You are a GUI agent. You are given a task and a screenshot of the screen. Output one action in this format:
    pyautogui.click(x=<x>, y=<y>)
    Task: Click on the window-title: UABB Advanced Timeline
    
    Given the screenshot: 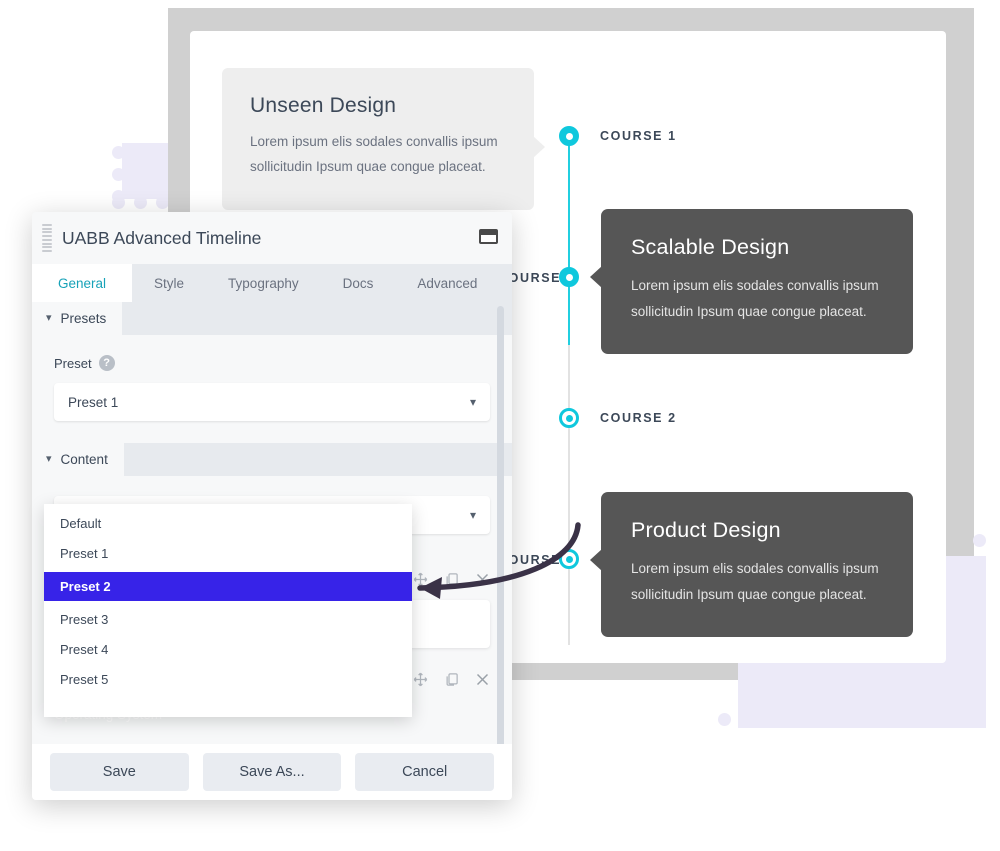 What is the action you would take?
    pyautogui.click(x=162, y=237)
    